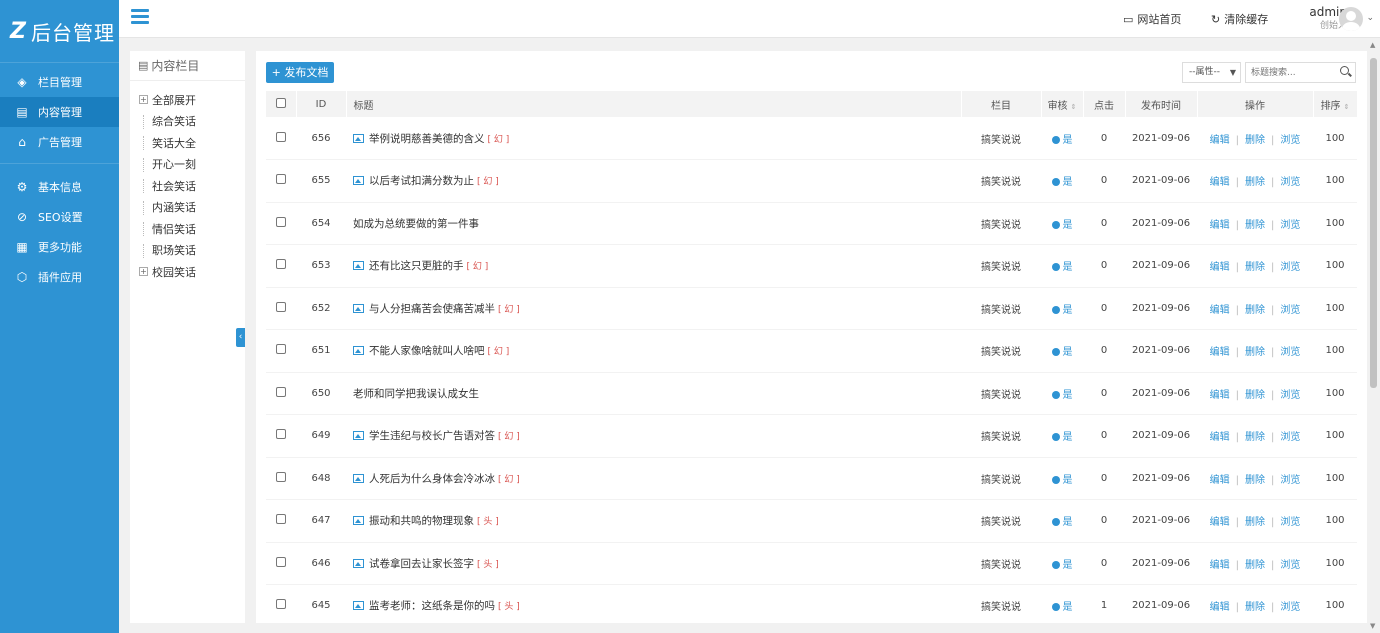 This screenshot has width=1380, height=633. What do you see at coordinates (59, 82) in the screenshot?
I see `sidebar-item-column-management: ◈ 栏目管理` at bounding box center [59, 82].